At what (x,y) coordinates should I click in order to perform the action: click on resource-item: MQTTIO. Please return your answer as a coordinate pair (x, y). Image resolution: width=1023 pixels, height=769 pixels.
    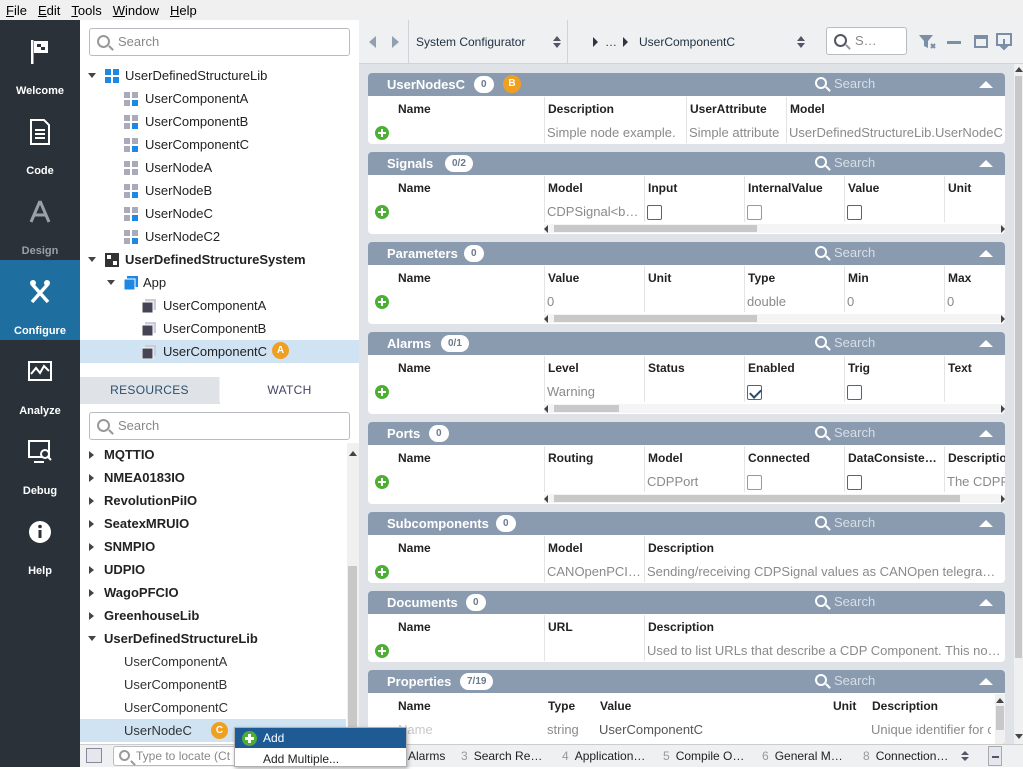
    Looking at the image, I should click on (213, 454).